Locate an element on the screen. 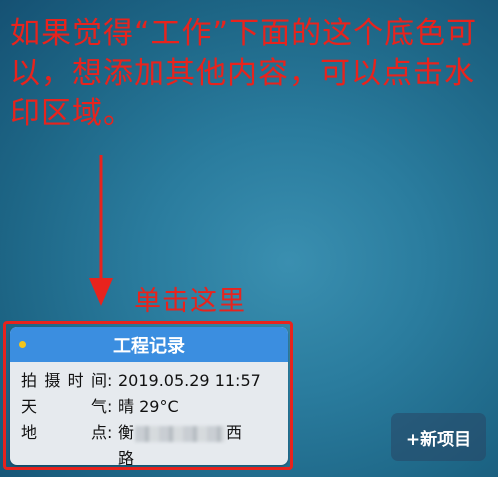 This screenshot has height=477, width=498. annotation-click-here-text: 单击这里 is located at coordinates (190, 301).